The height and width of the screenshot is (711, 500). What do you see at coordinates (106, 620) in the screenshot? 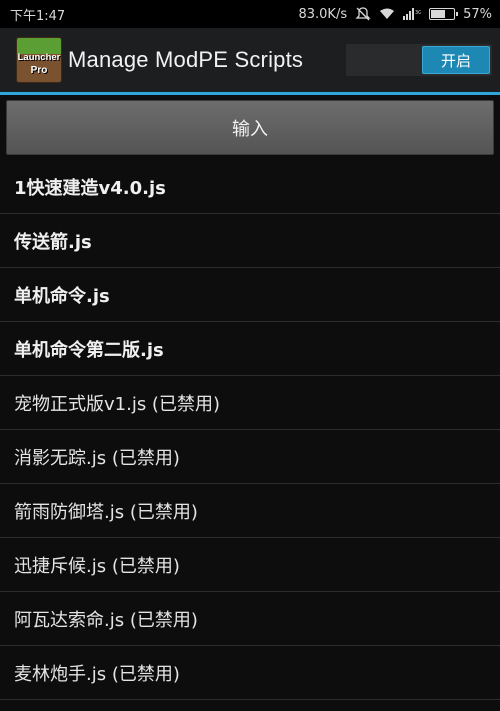
I see `script-item-label: 阿瓦达索命.js (已禁用)` at bounding box center [106, 620].